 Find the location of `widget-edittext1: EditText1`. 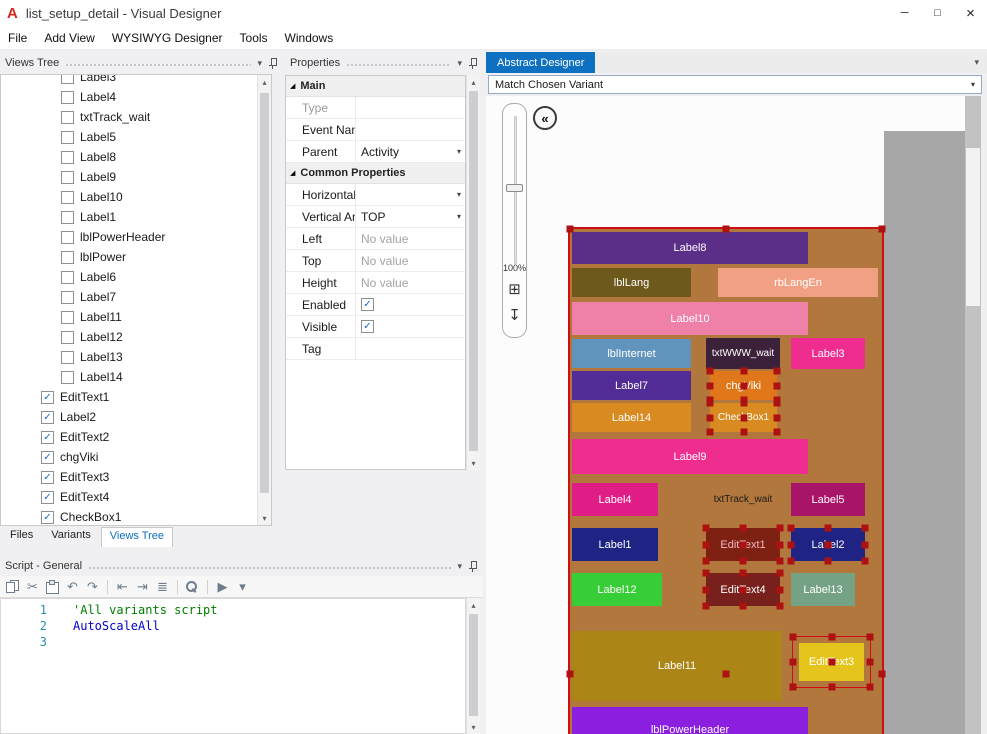

widget-edittext1: EditText1 is located at coordinates (743, 544).